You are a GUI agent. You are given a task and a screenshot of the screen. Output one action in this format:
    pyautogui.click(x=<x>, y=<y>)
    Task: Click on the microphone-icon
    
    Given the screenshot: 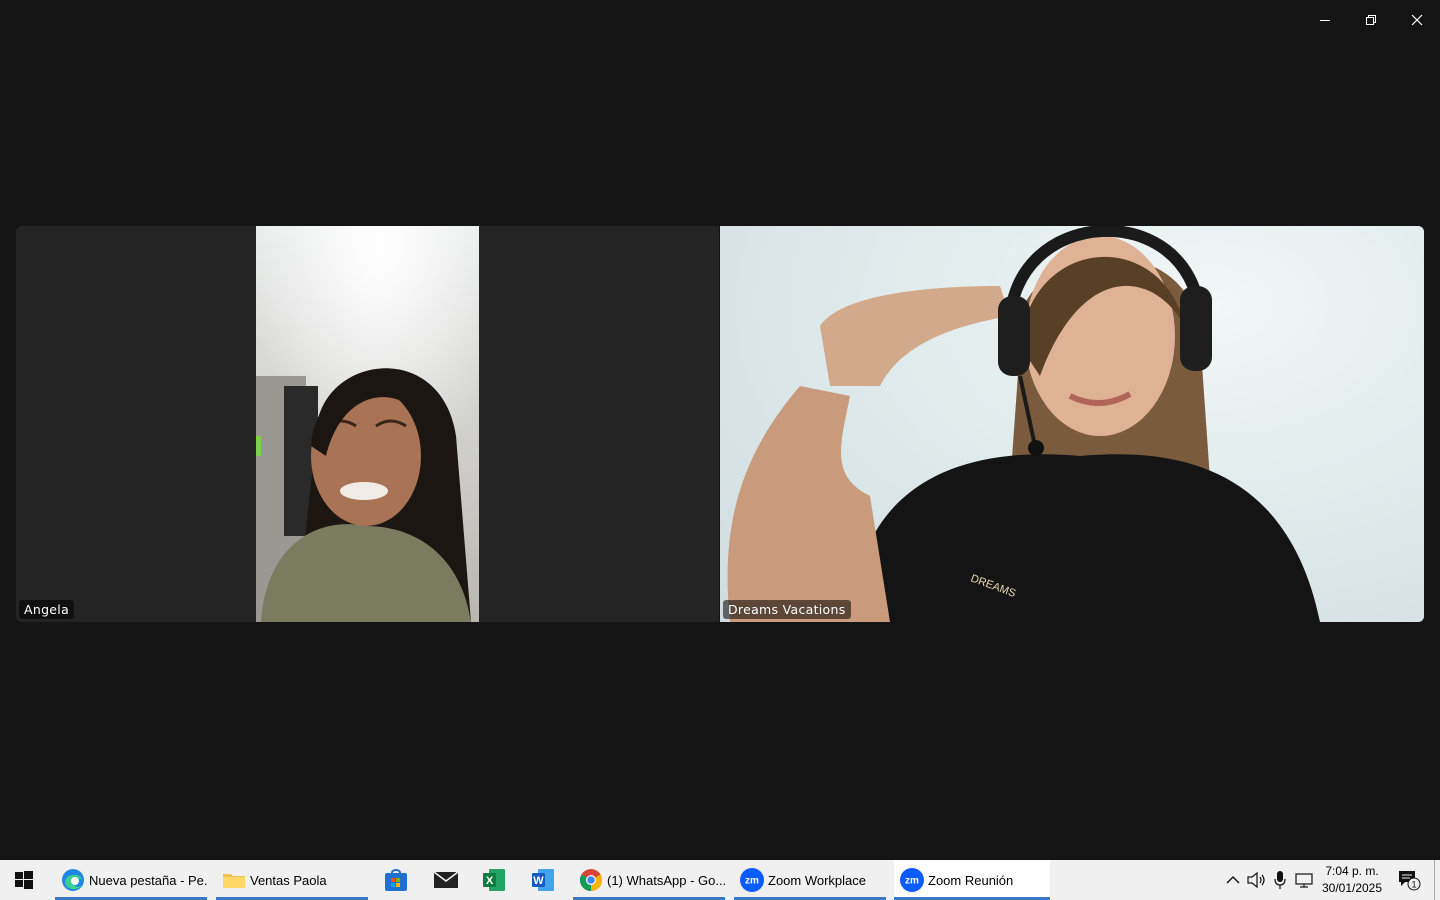 What is the action you would take?
    pyautogui.click(x=1280, y=880)
    